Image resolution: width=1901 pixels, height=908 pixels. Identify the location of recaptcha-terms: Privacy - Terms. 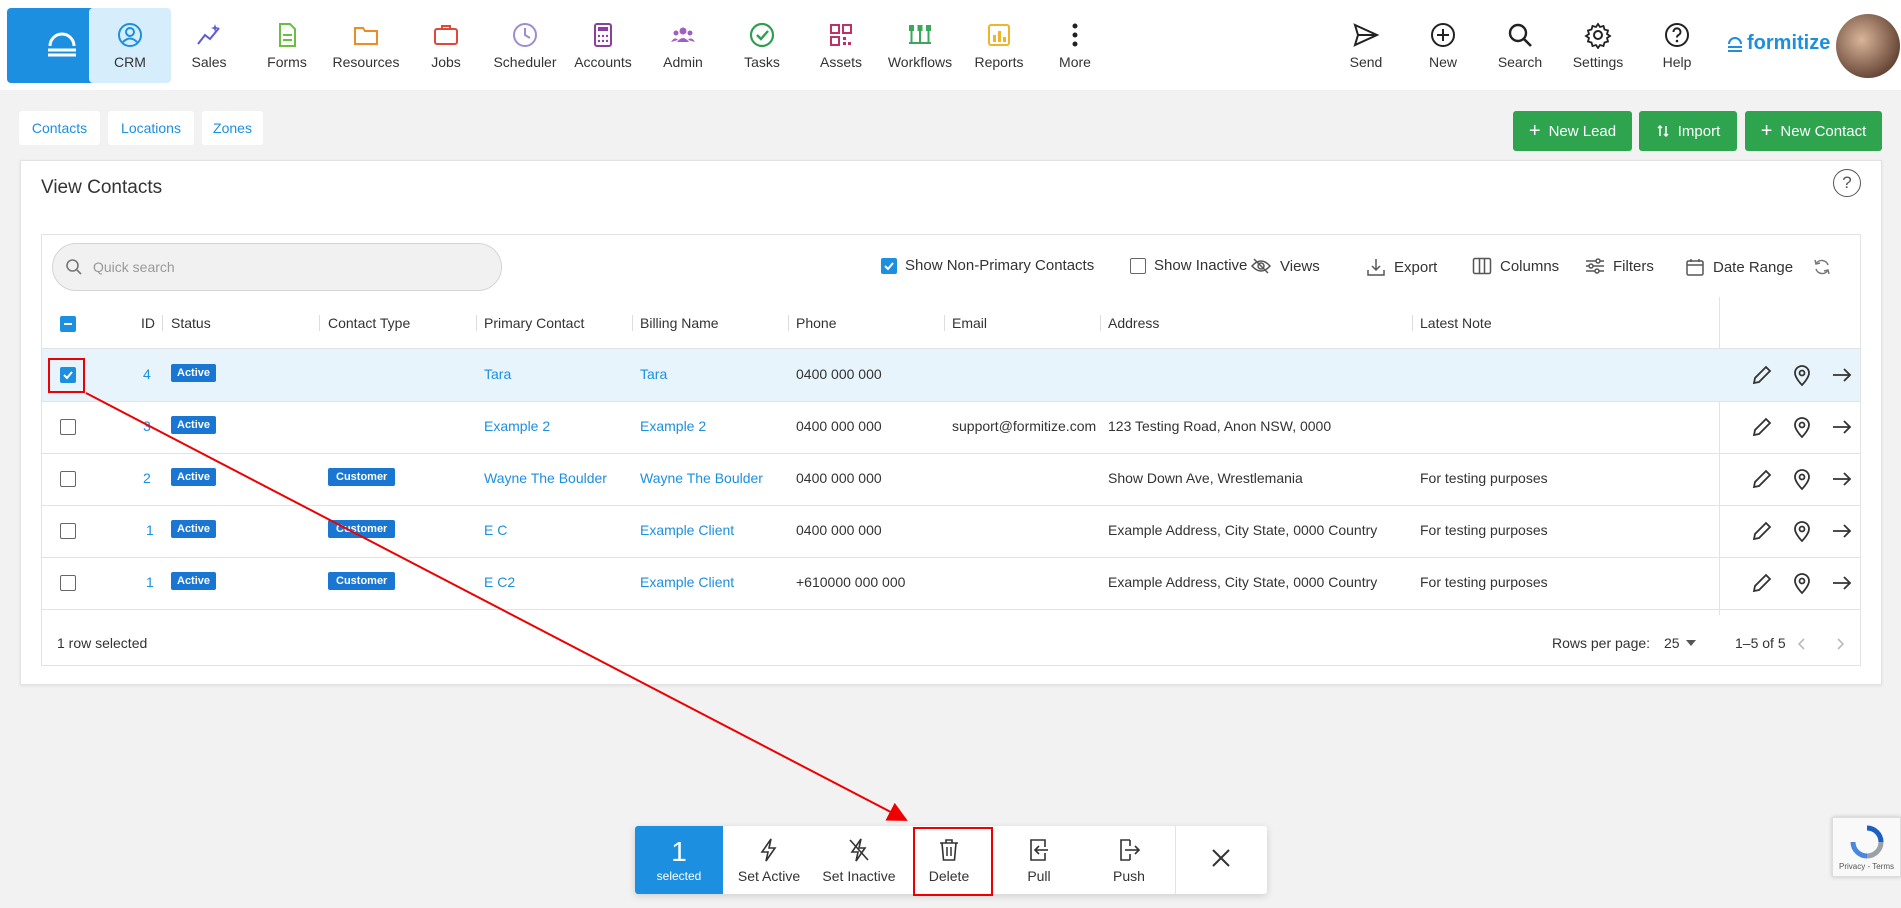
(1866, 866).